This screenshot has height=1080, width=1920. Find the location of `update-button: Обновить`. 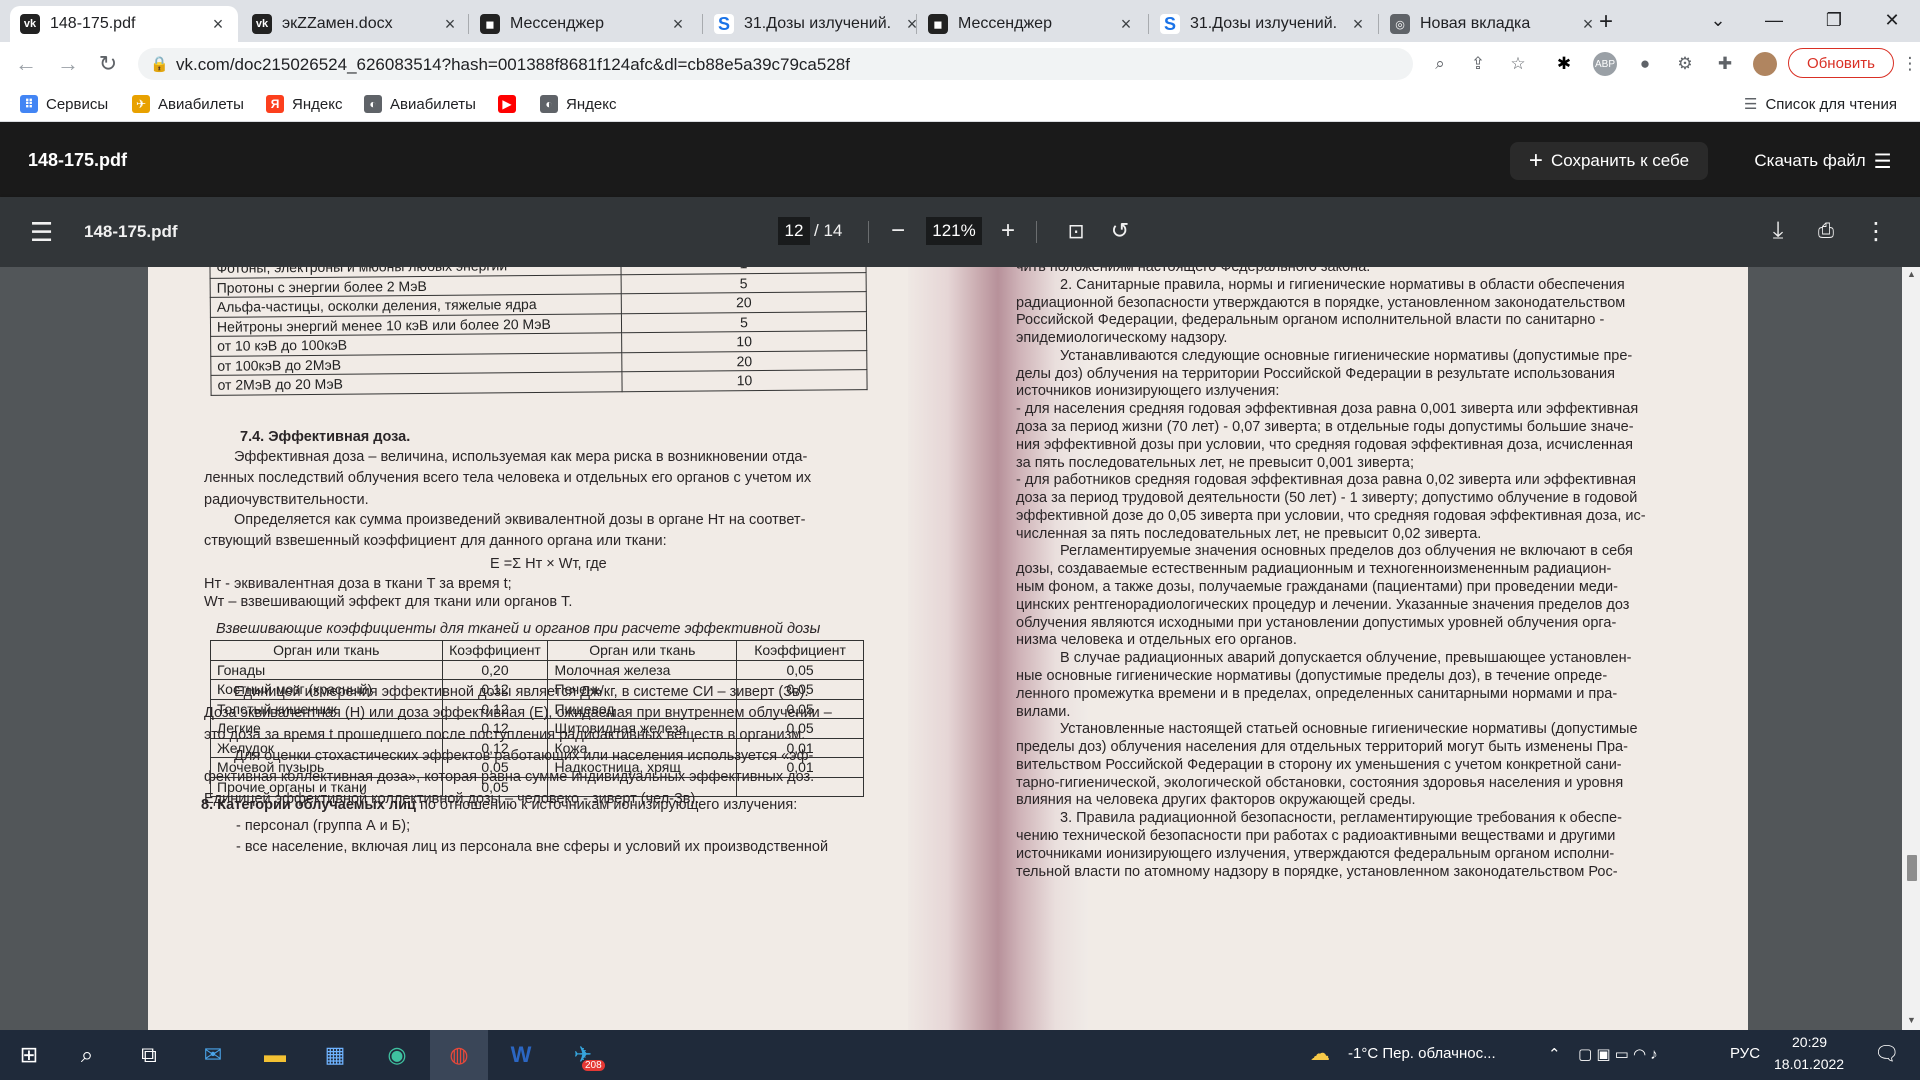

update-button: Обновить is located at coordinates (1841, 63).